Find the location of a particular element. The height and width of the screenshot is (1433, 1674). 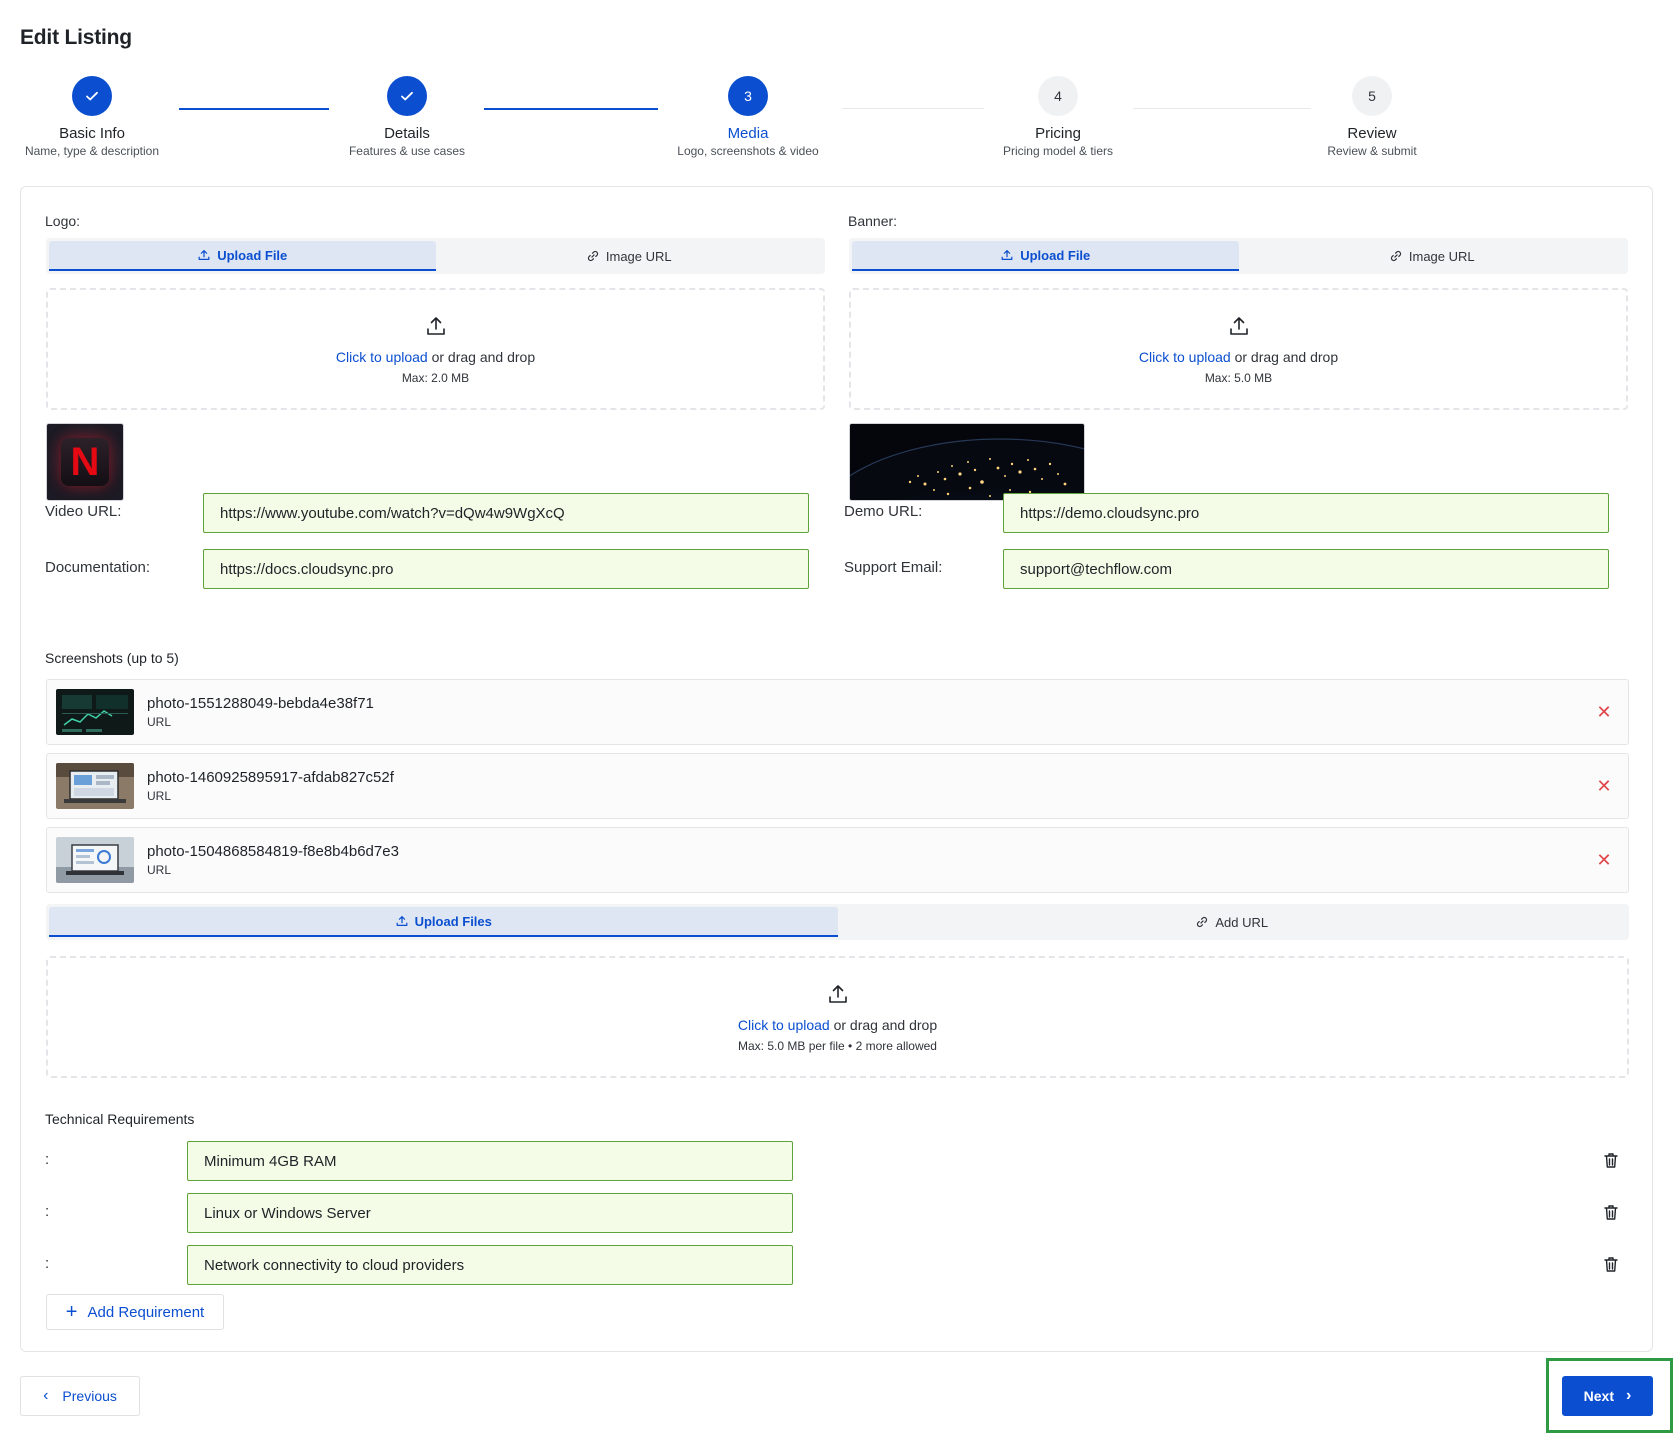

requirement-input: Linux or Windows Server is located at coordinates (490, 1213).